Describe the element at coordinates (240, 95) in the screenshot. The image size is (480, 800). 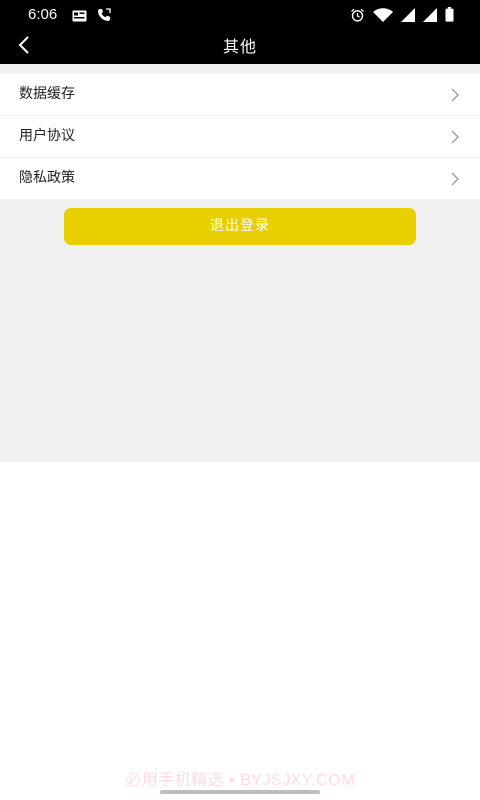
I see `menu-item-data-cache: 数据缓存` at that location.